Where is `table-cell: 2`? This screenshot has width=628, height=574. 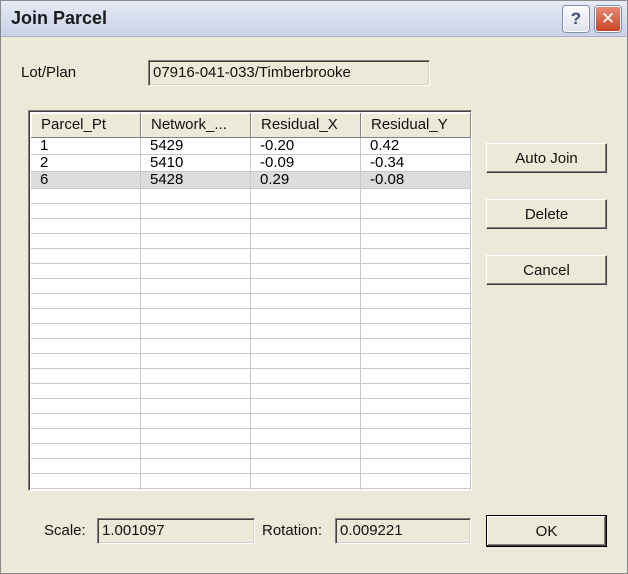 table-cell: 2 is located at coordinates (86, 163).